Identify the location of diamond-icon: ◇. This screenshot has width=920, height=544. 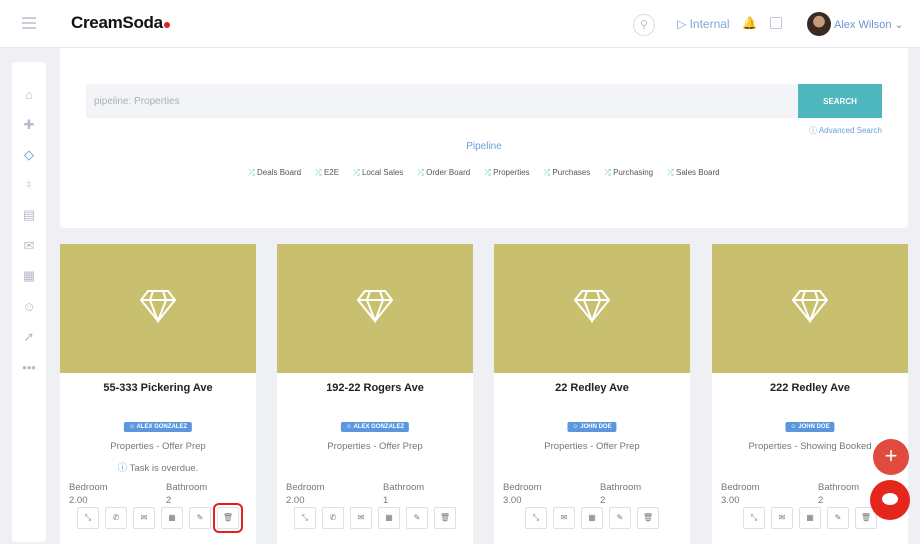
(29, 155).